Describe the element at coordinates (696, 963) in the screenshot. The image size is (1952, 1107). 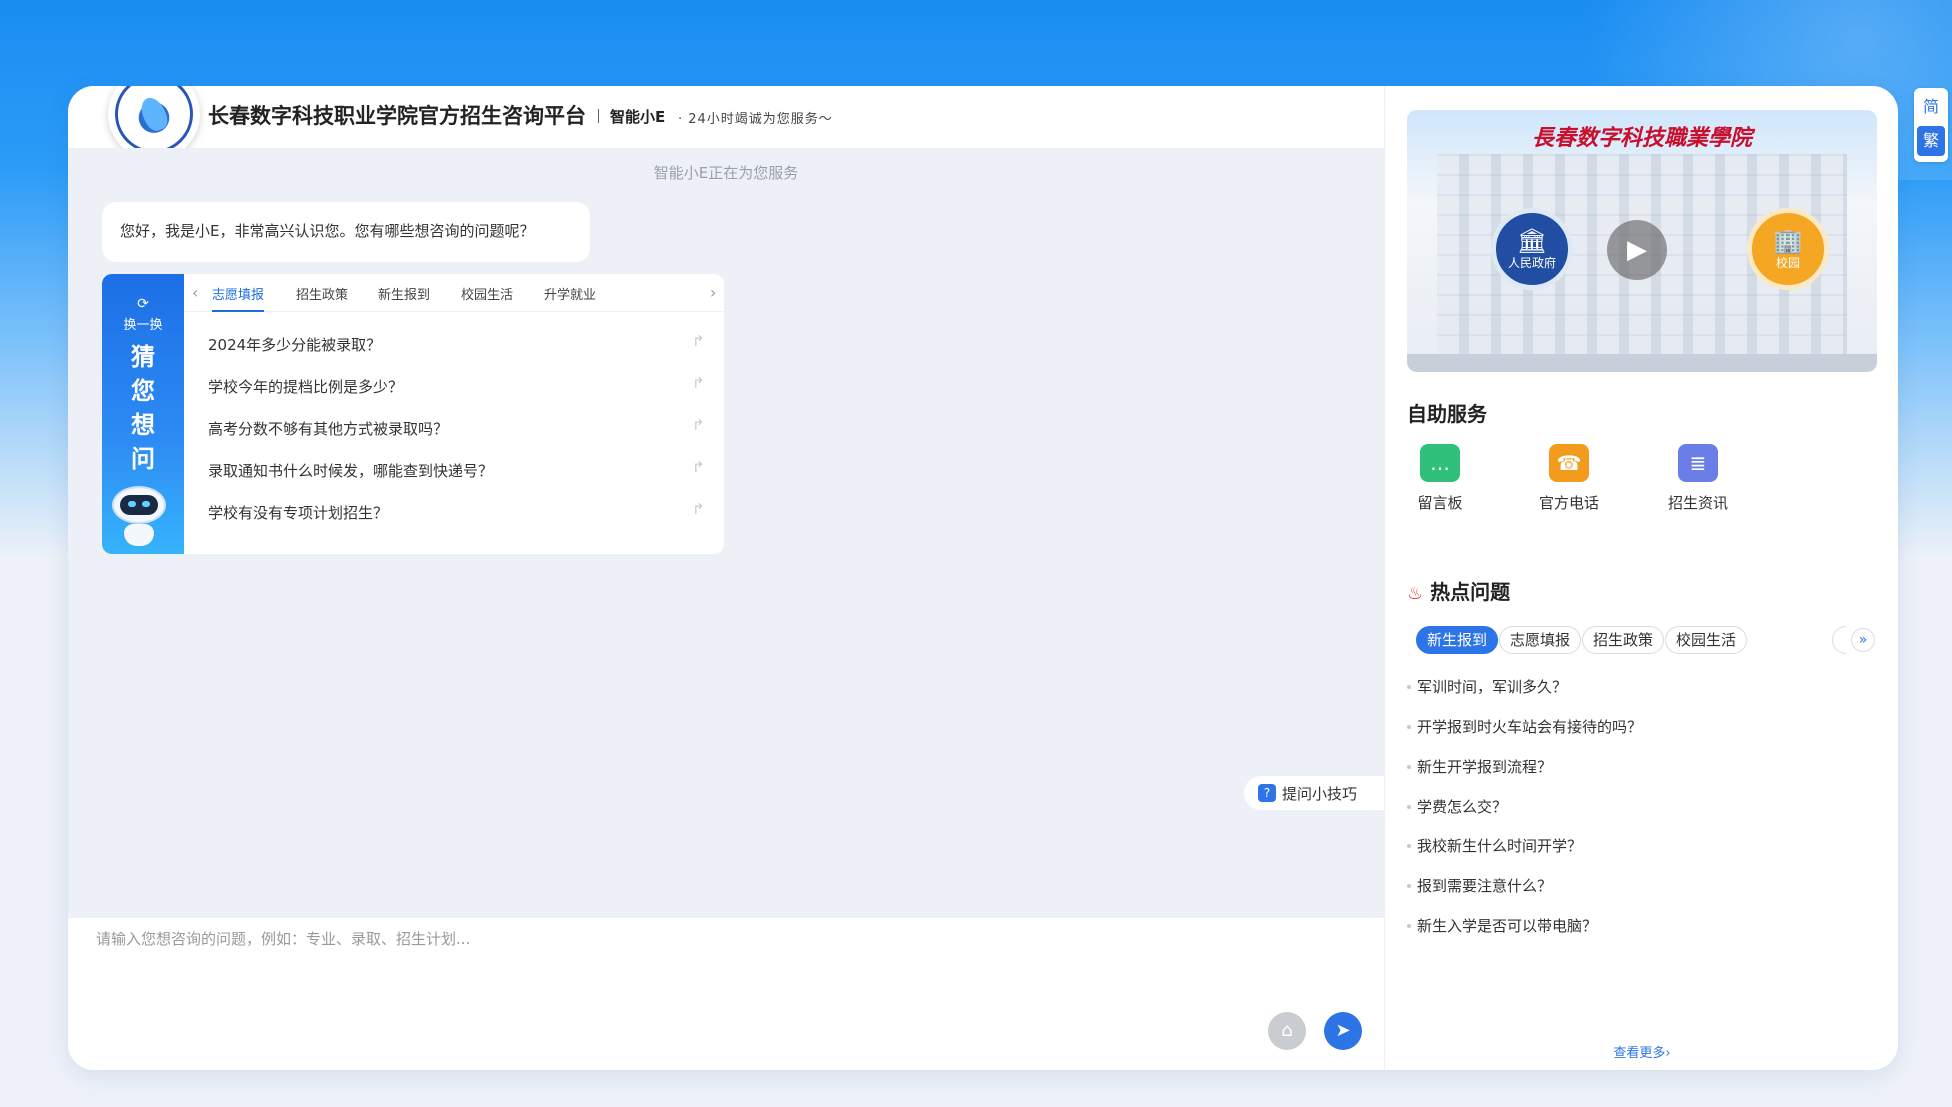
I see `question-input` at that location.